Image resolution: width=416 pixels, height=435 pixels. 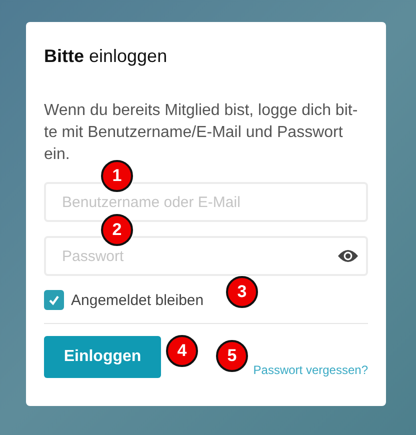 What do you see at coordinates (117, 176) in the screenshot?
I see `number-badge: 1` at bounding box center [117, 176].